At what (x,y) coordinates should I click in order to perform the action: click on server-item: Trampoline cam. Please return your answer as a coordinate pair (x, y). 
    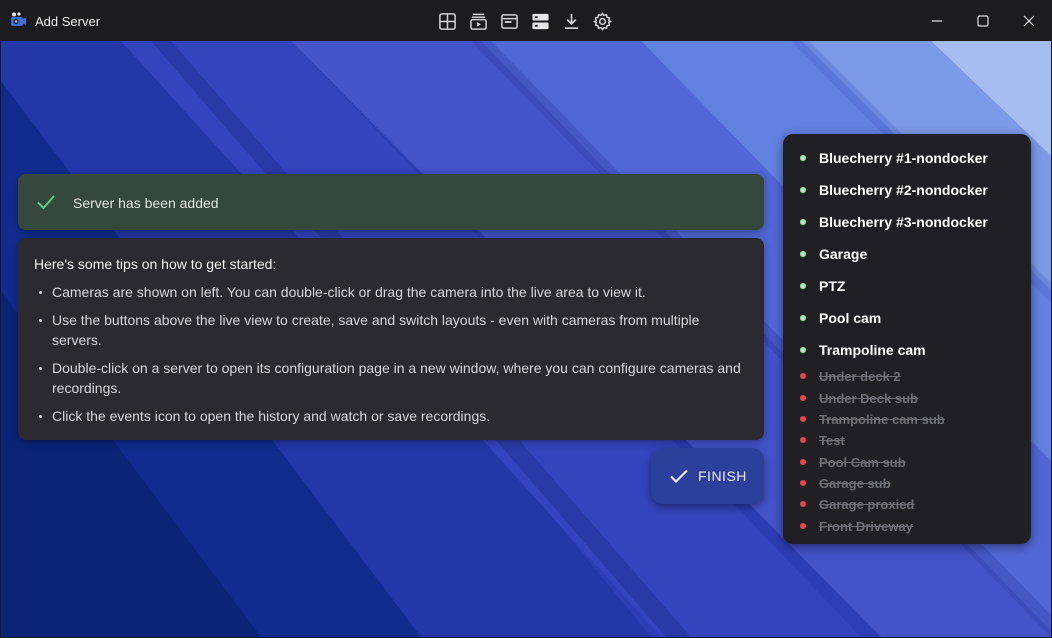
    Looking at the image, I should click on (907, 350).